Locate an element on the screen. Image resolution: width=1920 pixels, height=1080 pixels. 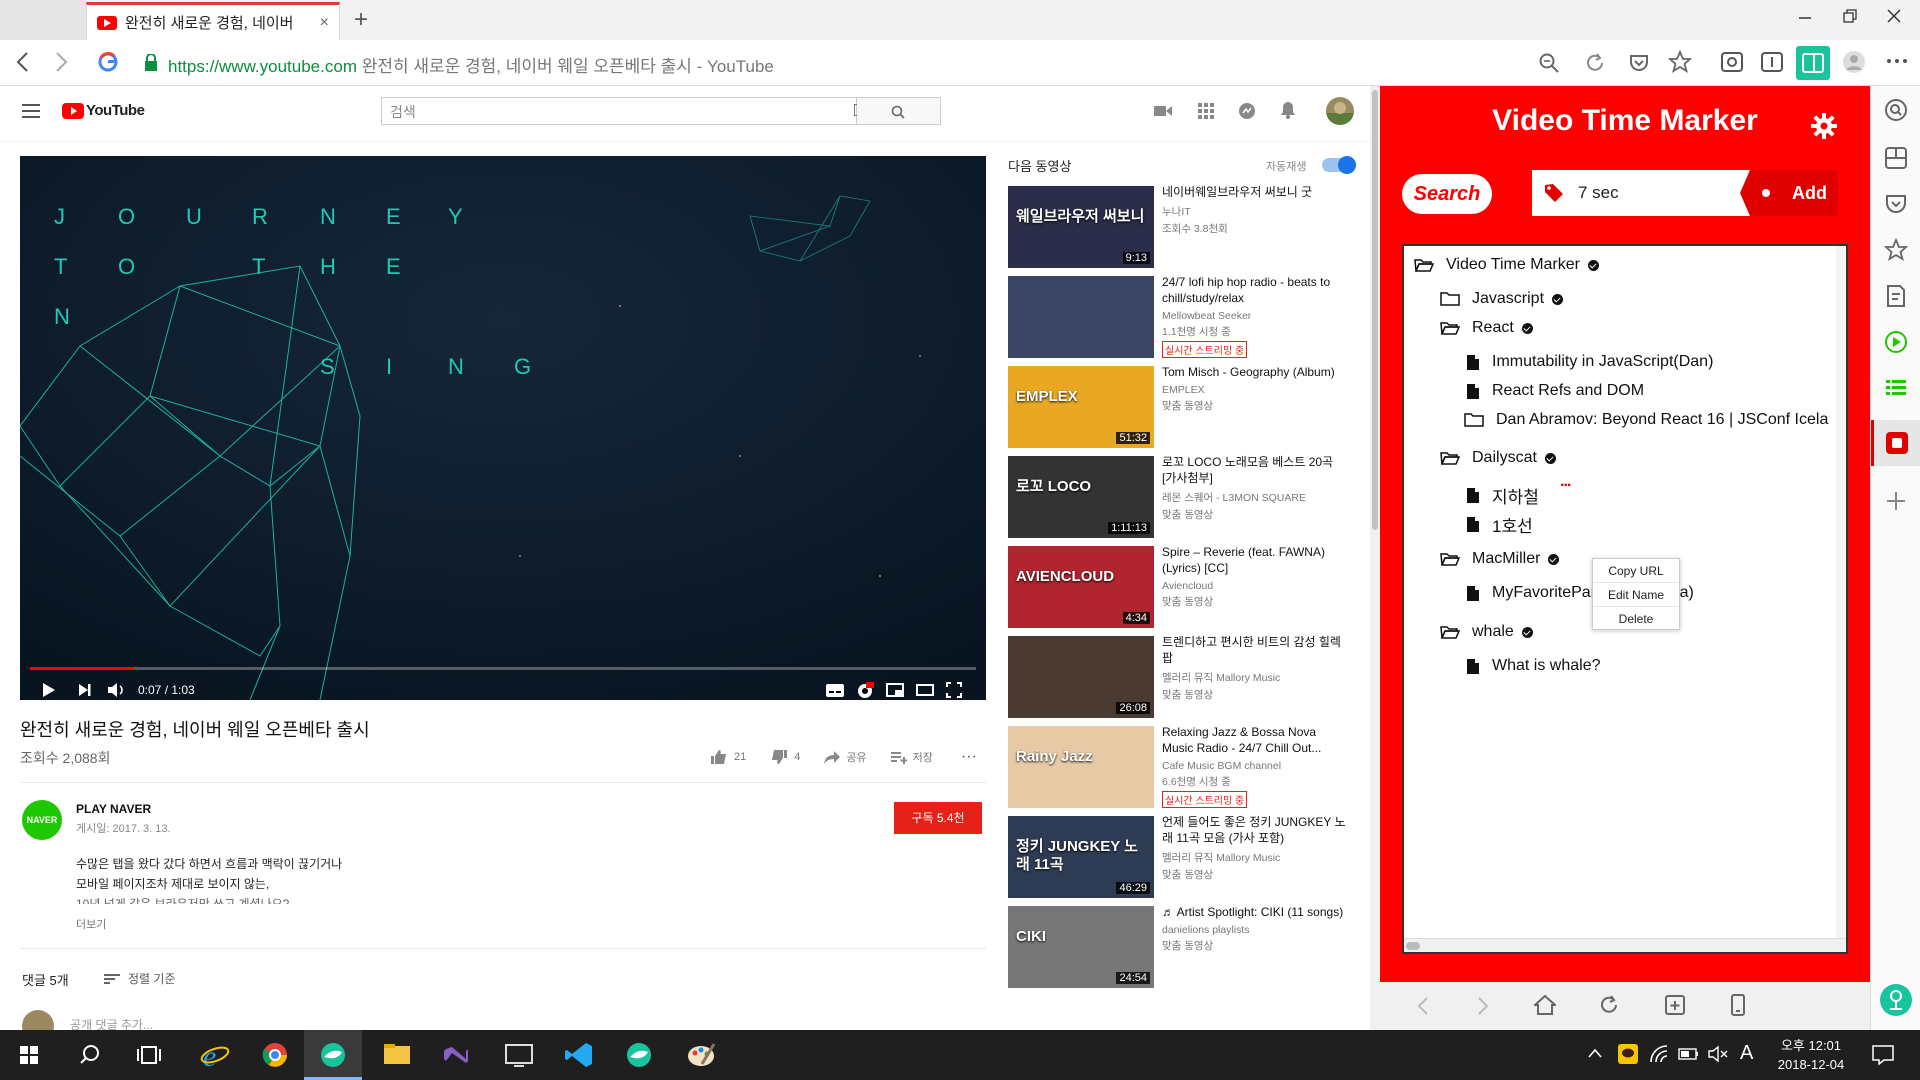
share-button: 공유 is located at coordinates (845, 757).